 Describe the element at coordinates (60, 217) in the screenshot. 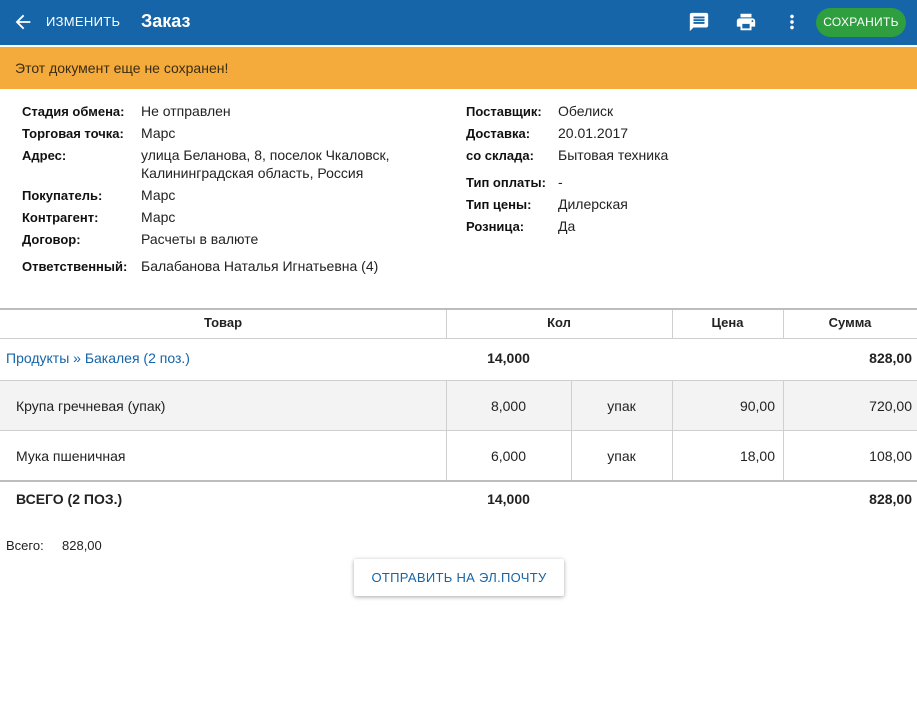

I see `counterparty-label: Контрагент:` at that location.